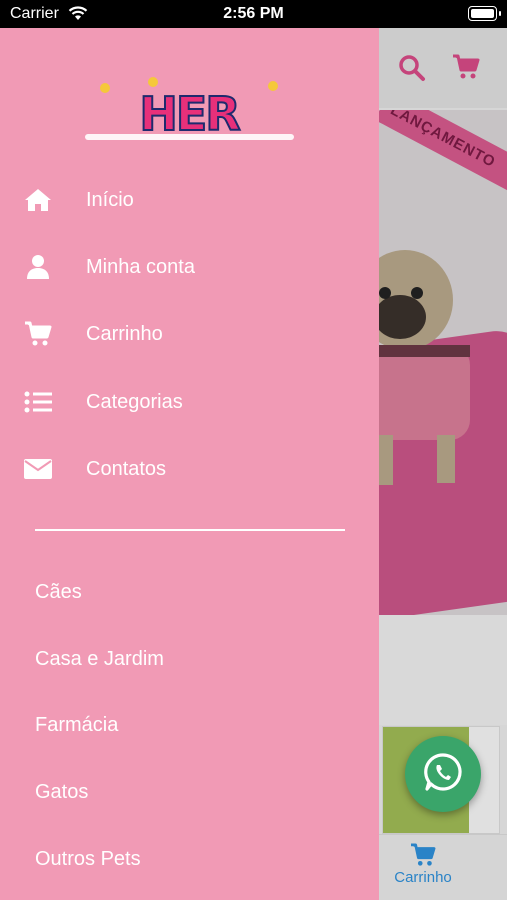 Image resolution: width=507 pixels, height=900 pixels. What do you see at coordinates (76, 725) in the screenshot?
I see `category-item-farmacia: Farmácia` at bounding box center [76, 725].